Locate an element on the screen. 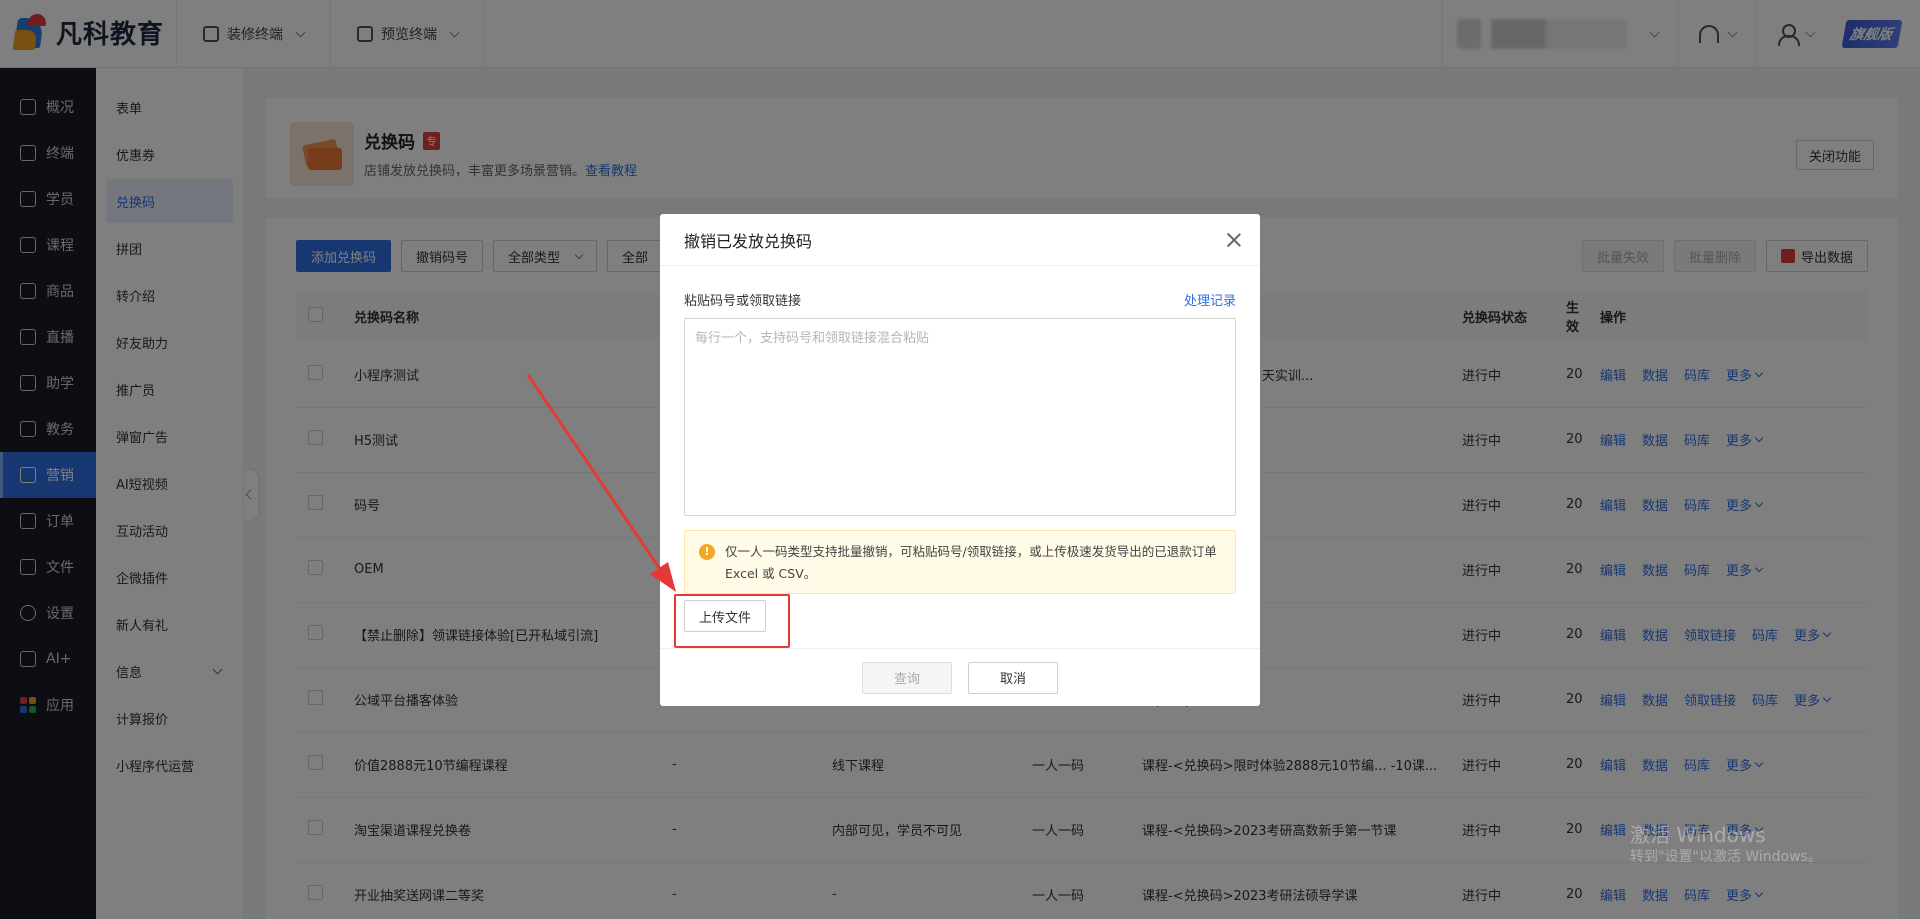 This screenshot has width=1920, height=919. upload-file-button: 上传文件 is located at coordinates (725, 616).